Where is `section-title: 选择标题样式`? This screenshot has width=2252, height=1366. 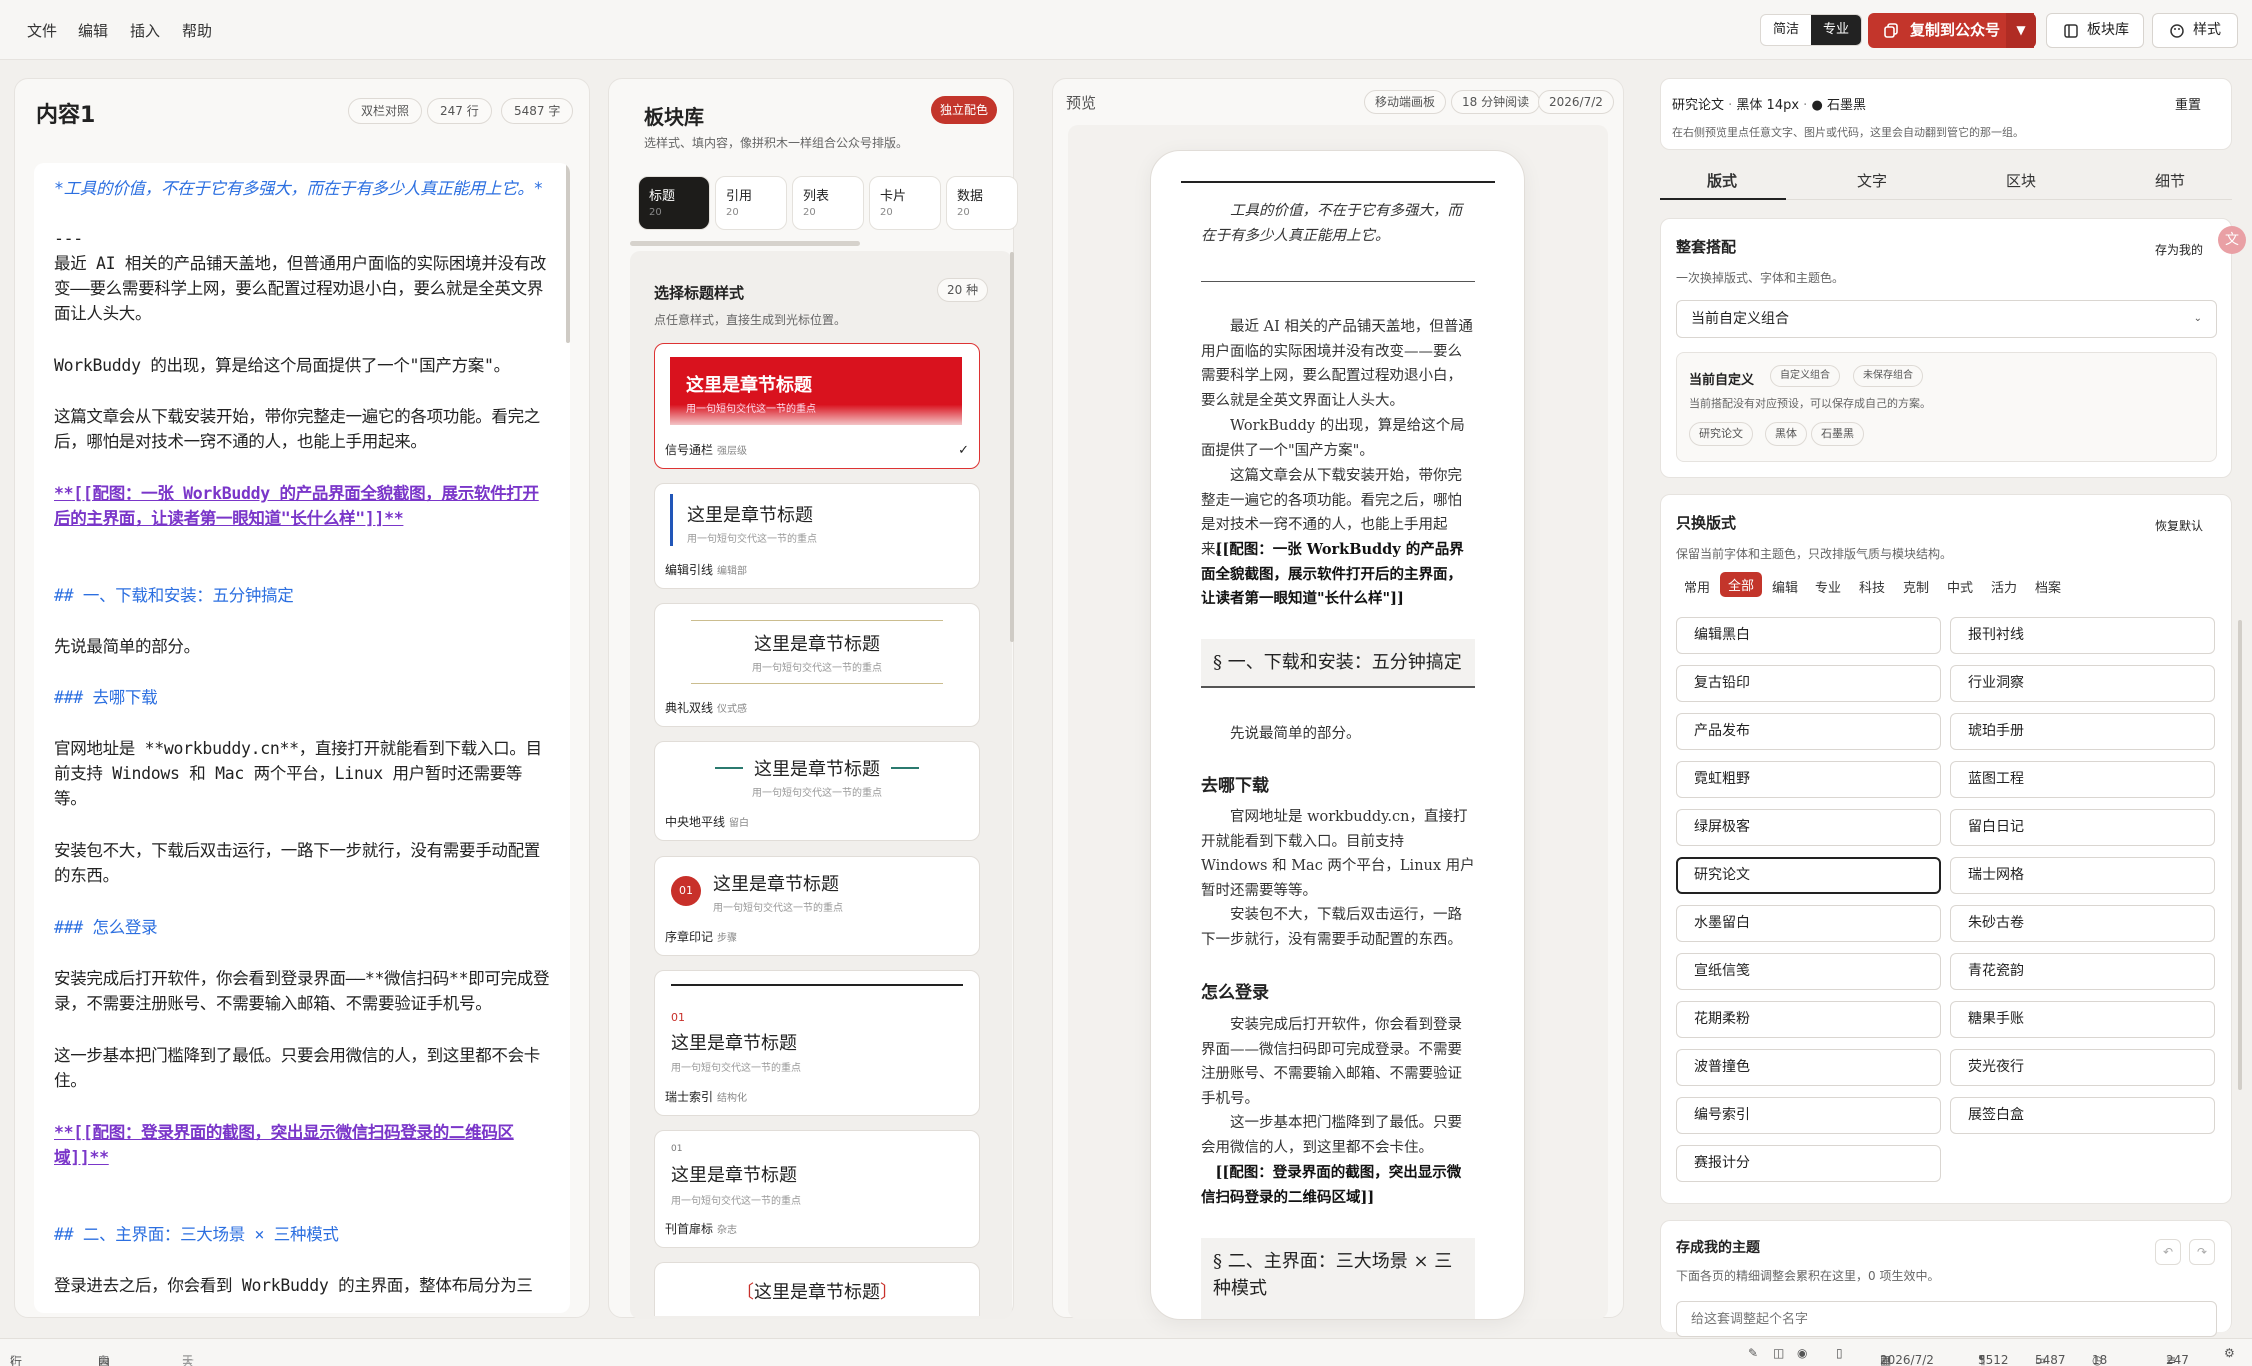 section-title: 选择标题样式 is located at coordinates (699, 293).